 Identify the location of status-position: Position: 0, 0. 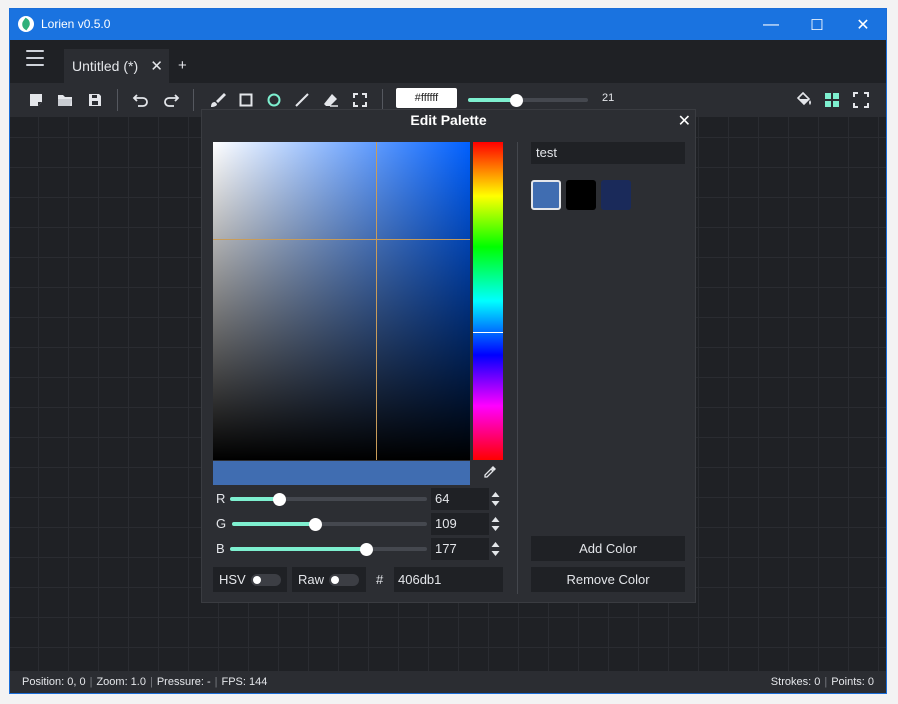
(54, 682).